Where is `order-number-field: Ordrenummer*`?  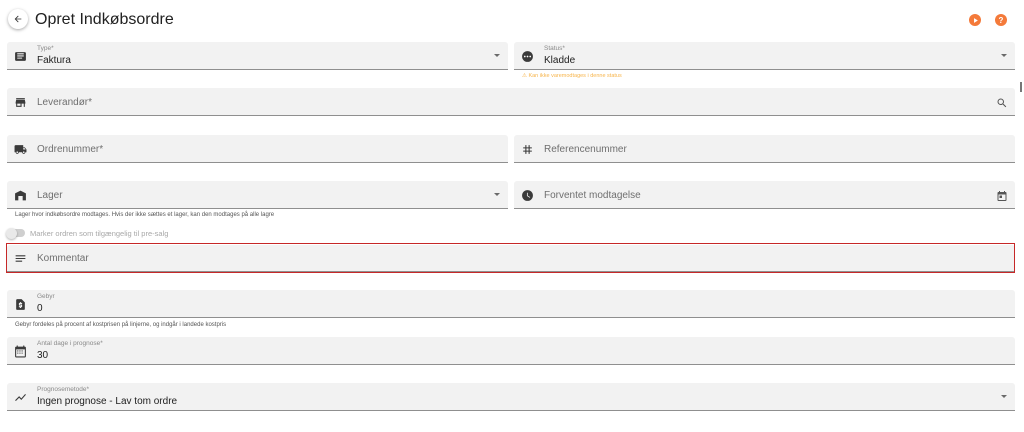 order-number-field: Ordrenummer* is located at coordinates (257, 149).